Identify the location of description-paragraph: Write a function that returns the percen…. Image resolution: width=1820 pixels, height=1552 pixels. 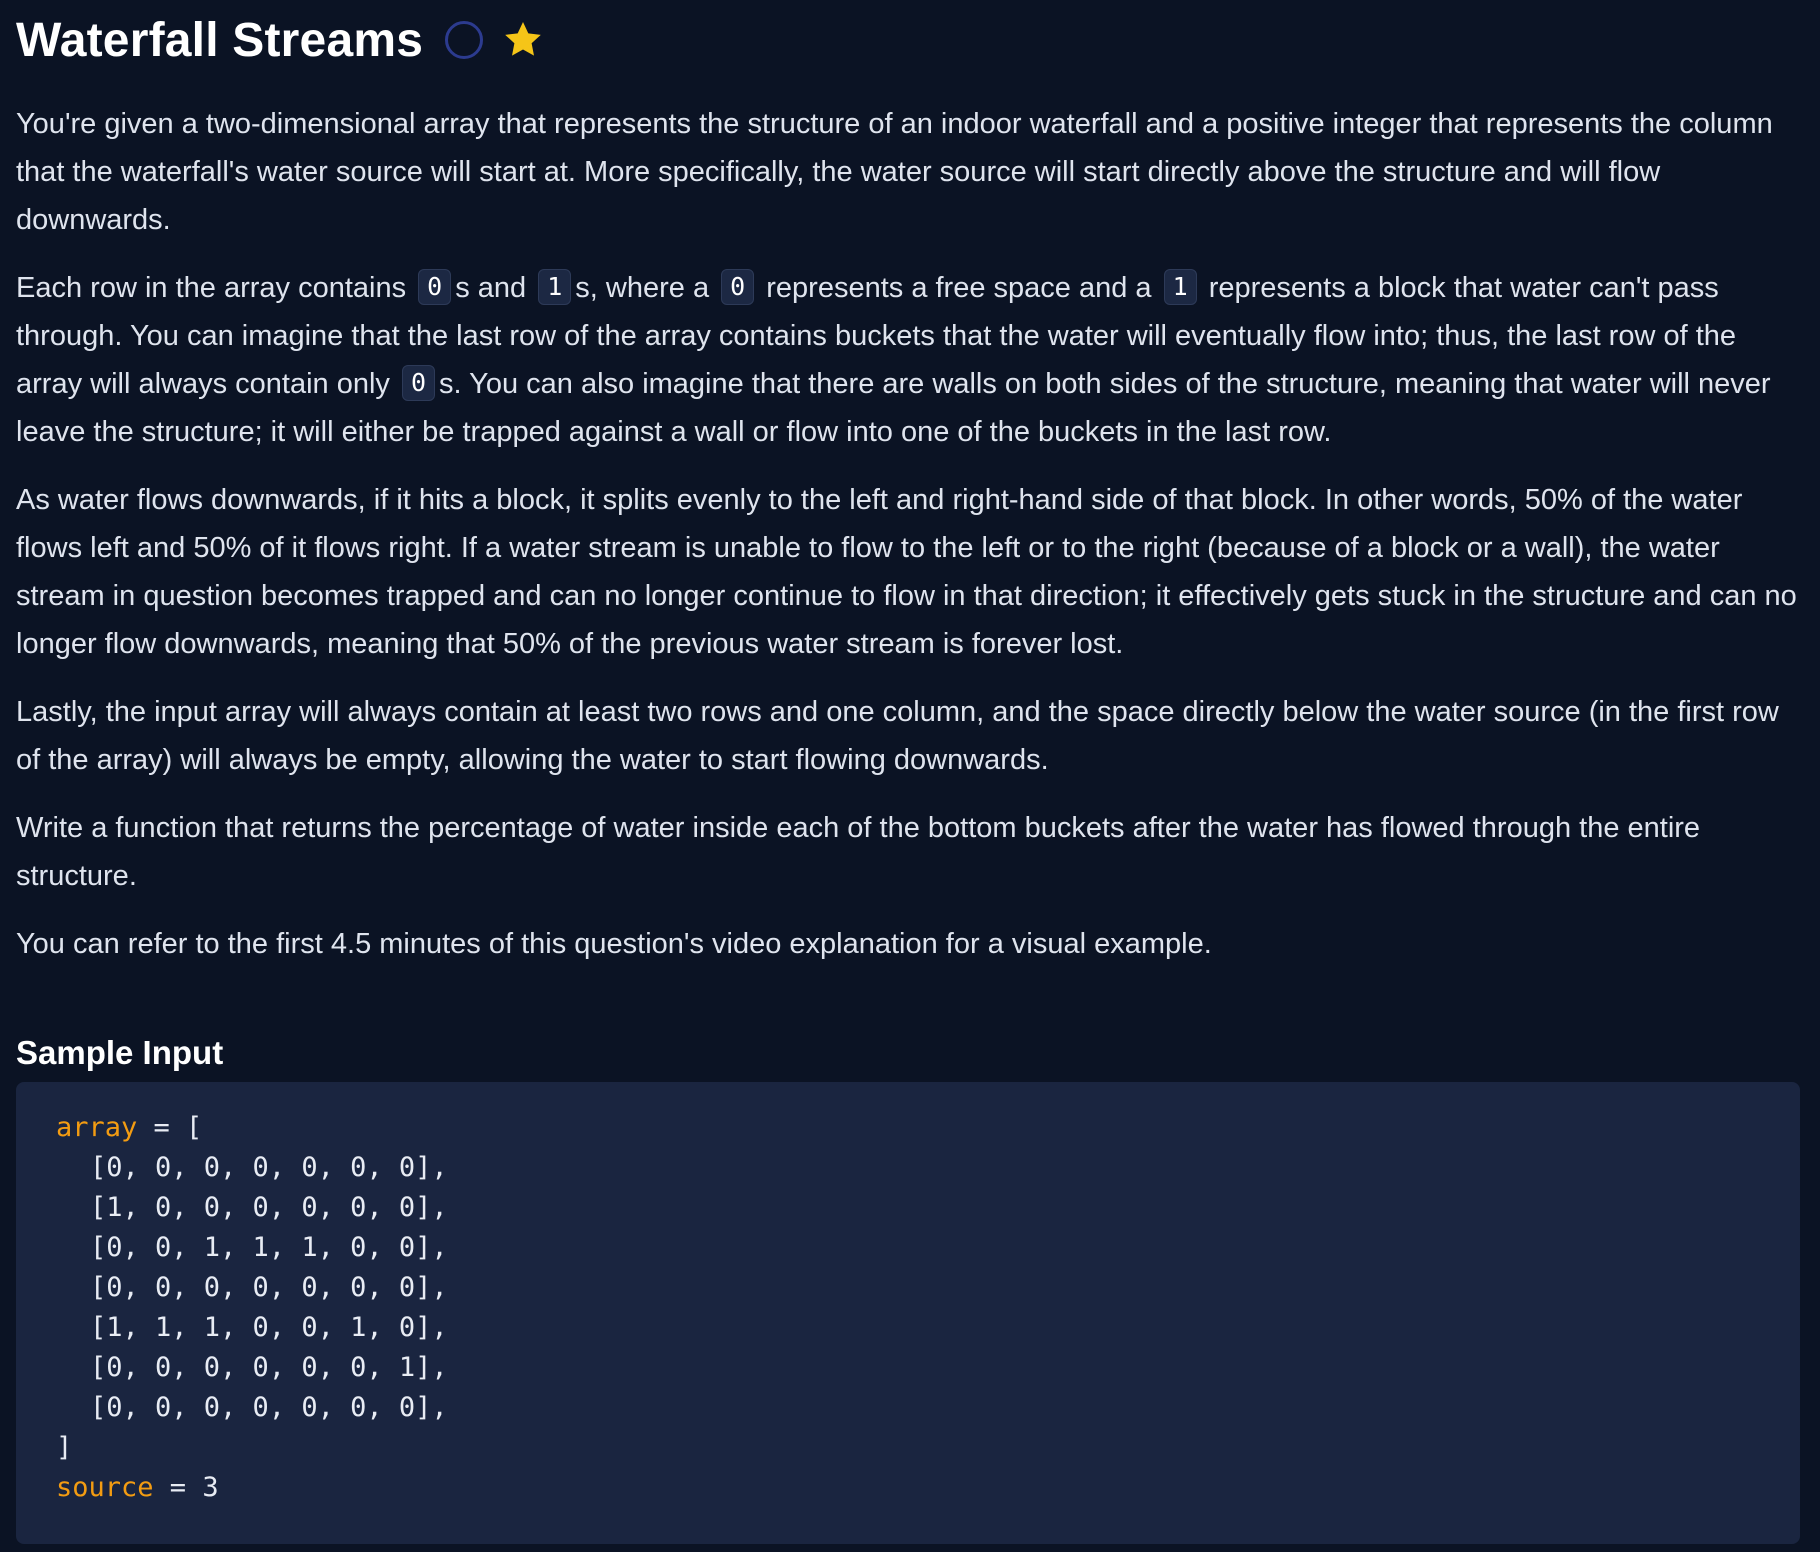
(858, 852).